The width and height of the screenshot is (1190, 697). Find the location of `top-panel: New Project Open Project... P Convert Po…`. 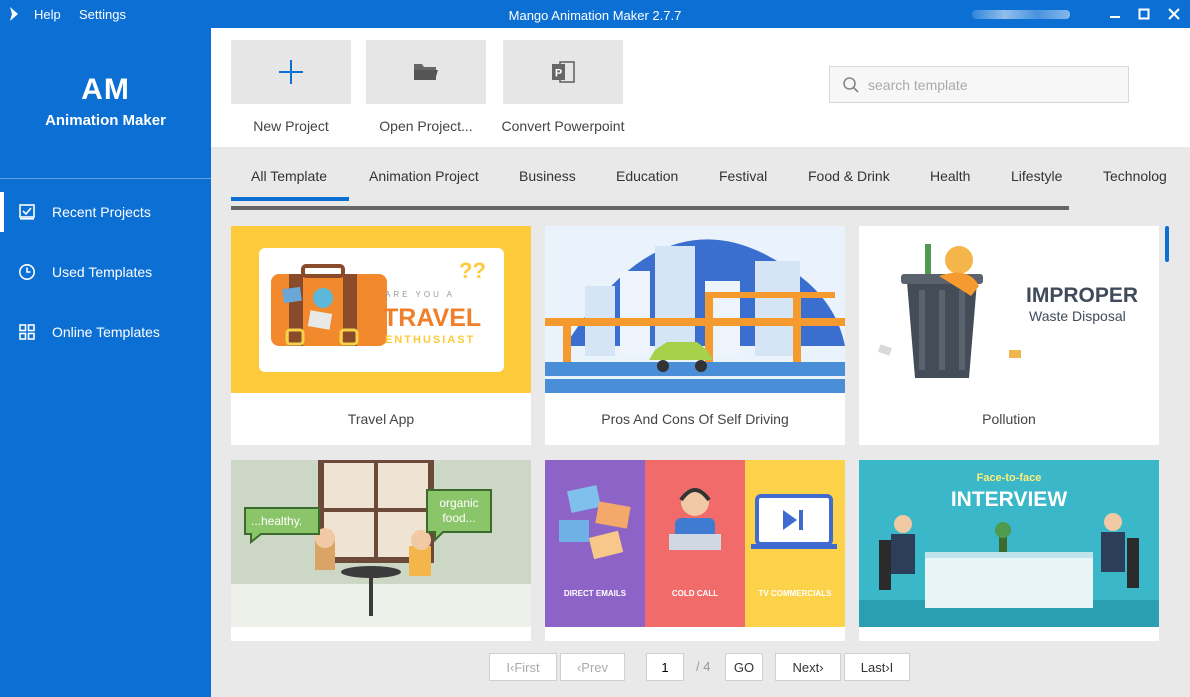

top-panel: New Project Open Project... P Convert Po… is located at coordinates (700, 87).